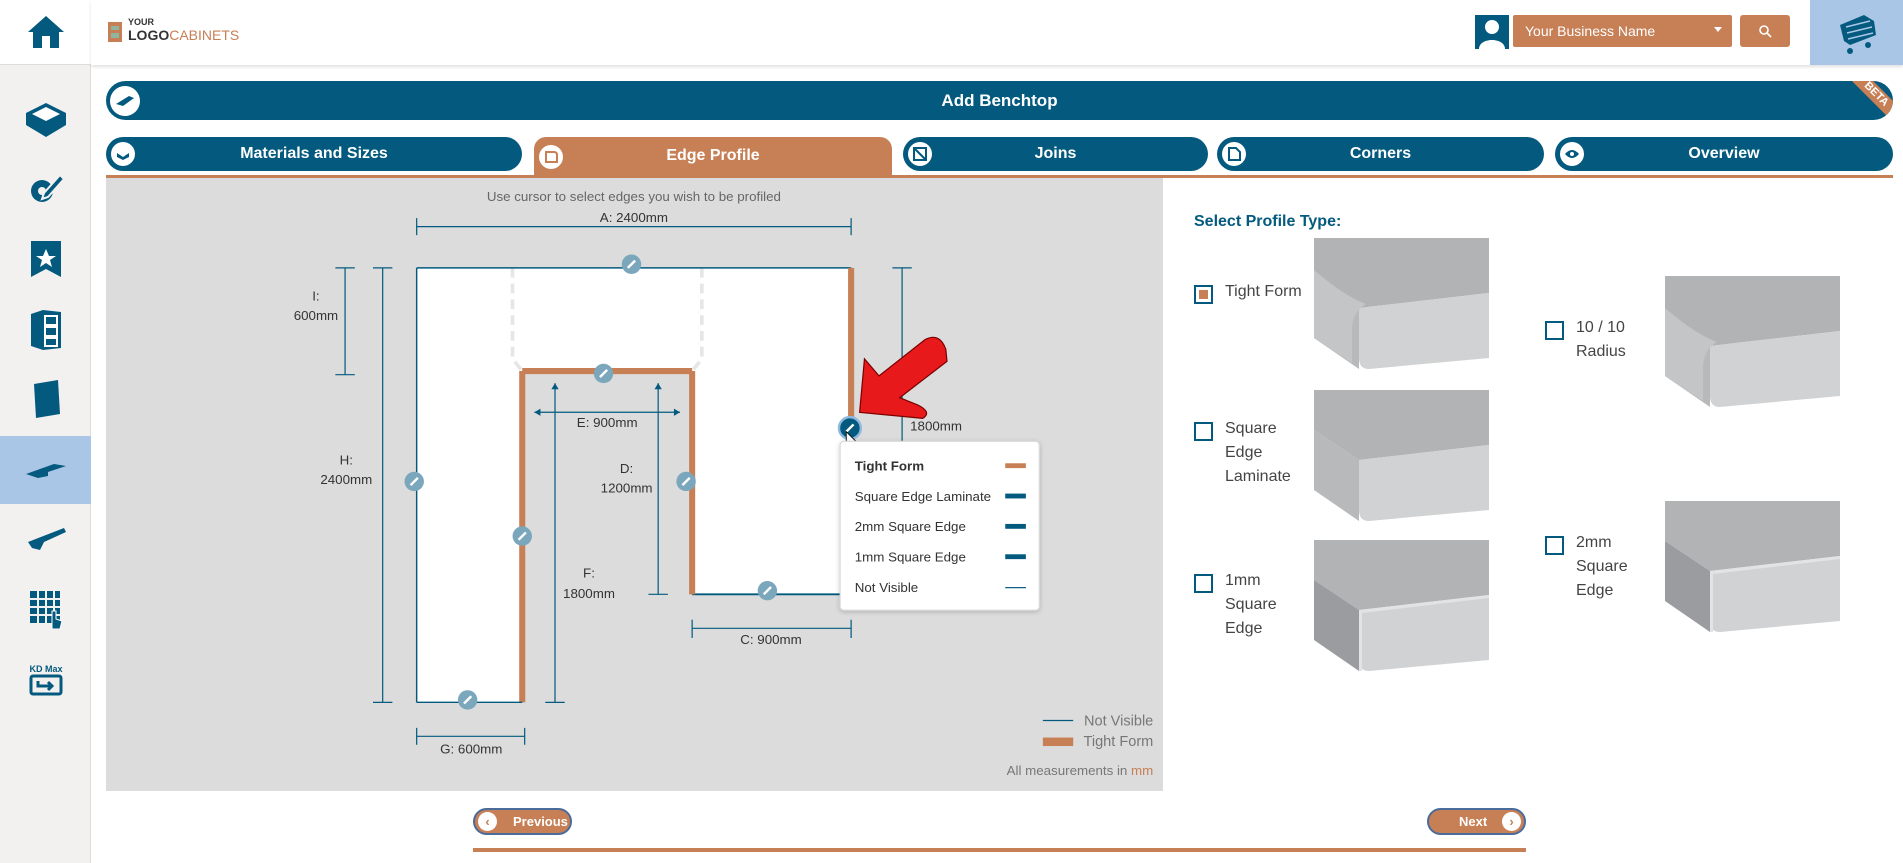  What do you see at coordinates (589, 572) in the screenshot?
I see `dim-f-label: F:` at bounding box center [589, 572].